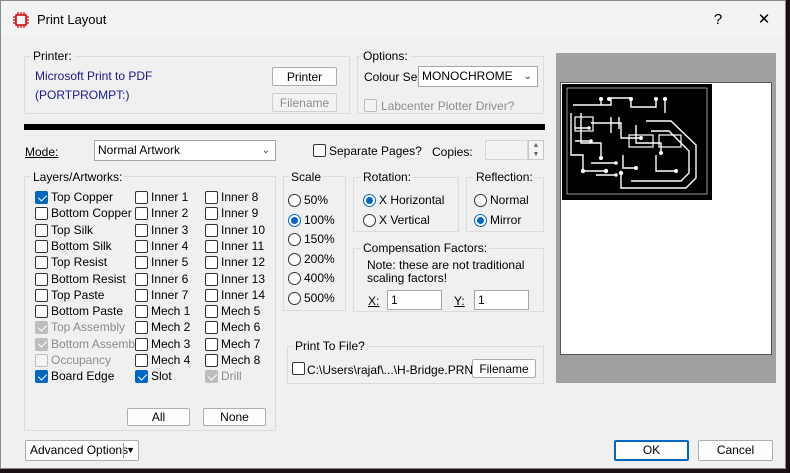 The height and width of the screenshot is (473, 790). What do you see at coordinates (211, 246) in the screenshot?
I see `layer-inner-11-checkbox` at bounding box center [211, 246].